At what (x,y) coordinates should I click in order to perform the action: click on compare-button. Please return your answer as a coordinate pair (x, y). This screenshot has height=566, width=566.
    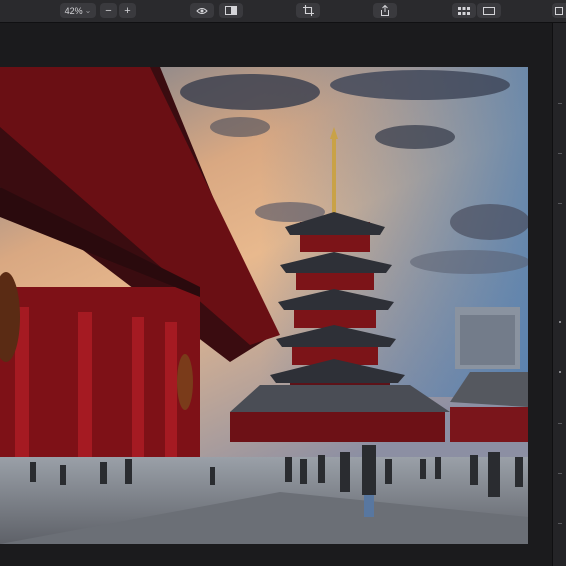
    Looking at the image, I should click on (231, 10).